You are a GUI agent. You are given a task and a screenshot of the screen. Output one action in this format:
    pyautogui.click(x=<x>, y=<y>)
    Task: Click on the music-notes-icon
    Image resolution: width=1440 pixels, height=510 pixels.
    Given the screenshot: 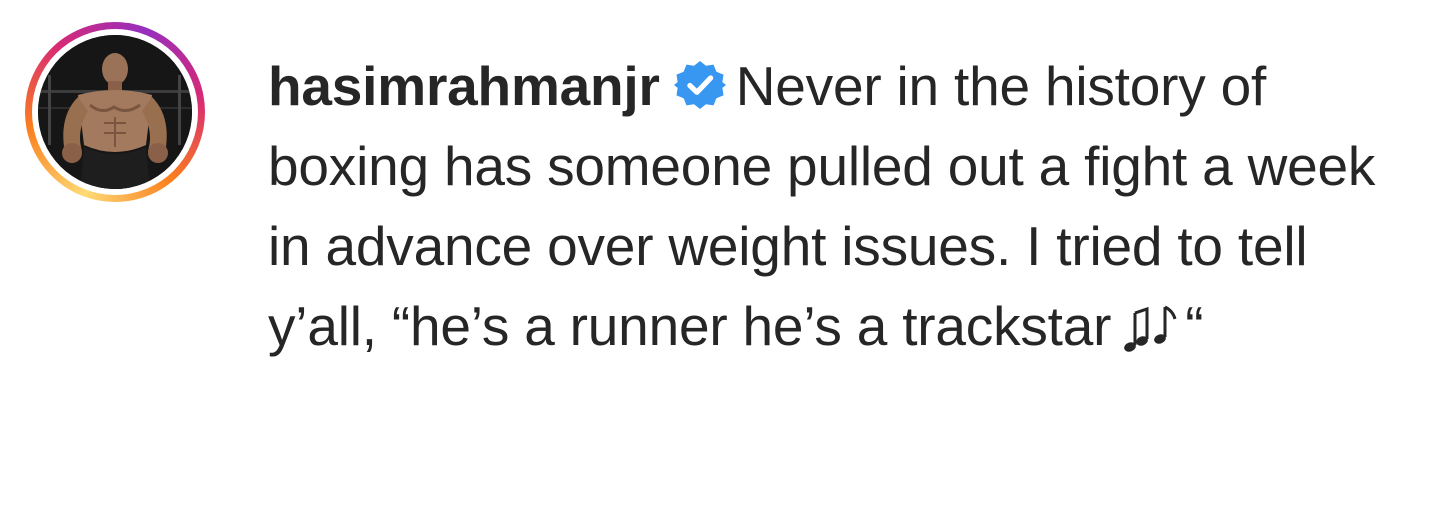 What is the action you would take?
    pyautogui.click(x=1150, y=328)
    